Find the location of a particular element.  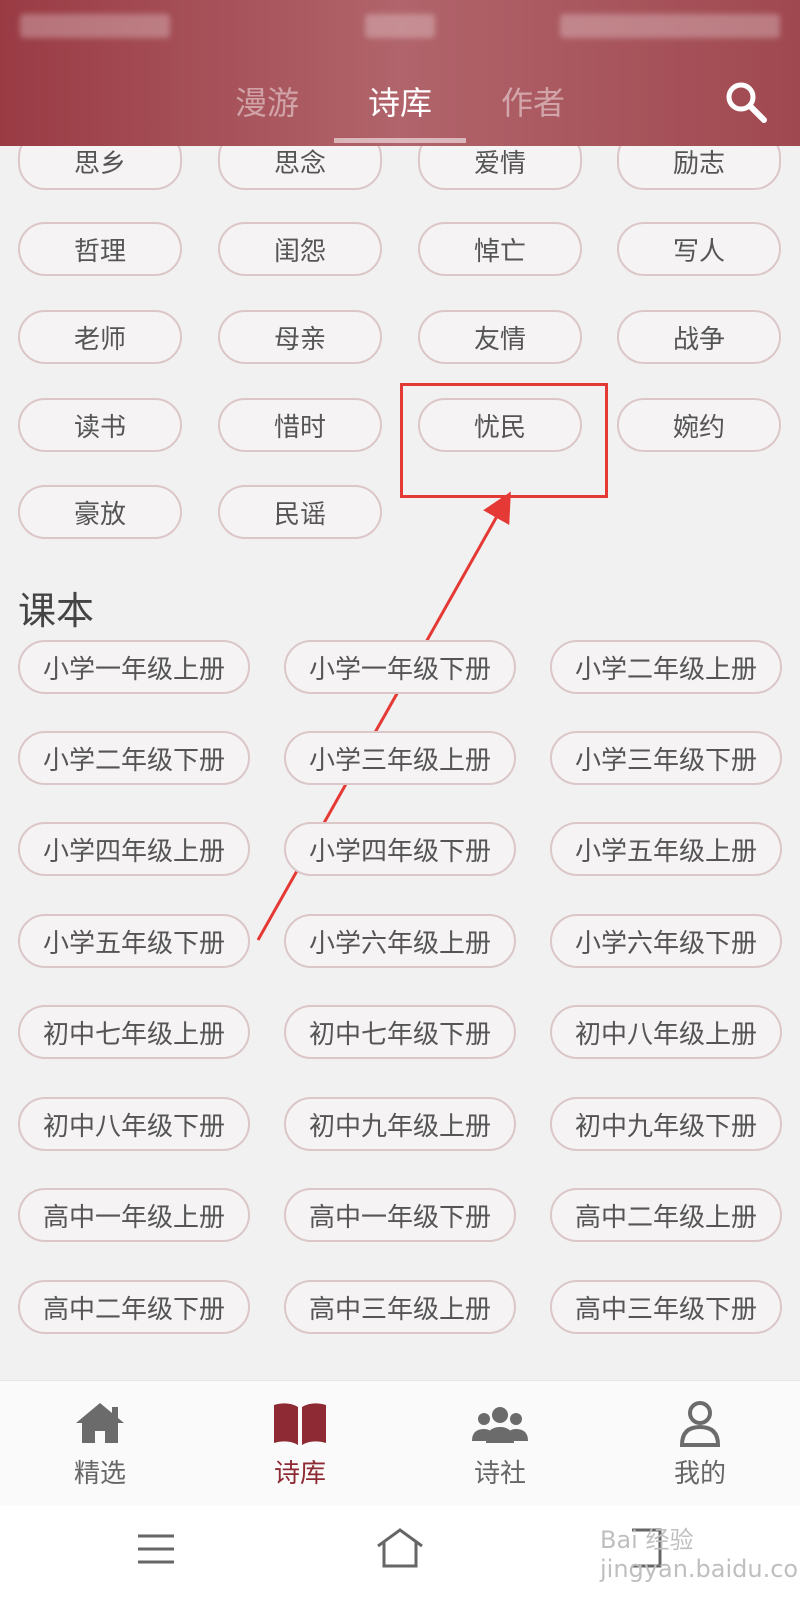

textbook-pill: 小学二年级下册 is located at coordinates (134, 758).